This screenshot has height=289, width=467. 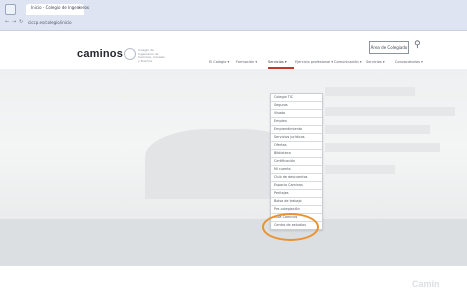 What do you see at coordinates (389, 47) in the screenshot?
I see `colegiado-area-button: Área de Colegiado` at bounding box center [389, 47].